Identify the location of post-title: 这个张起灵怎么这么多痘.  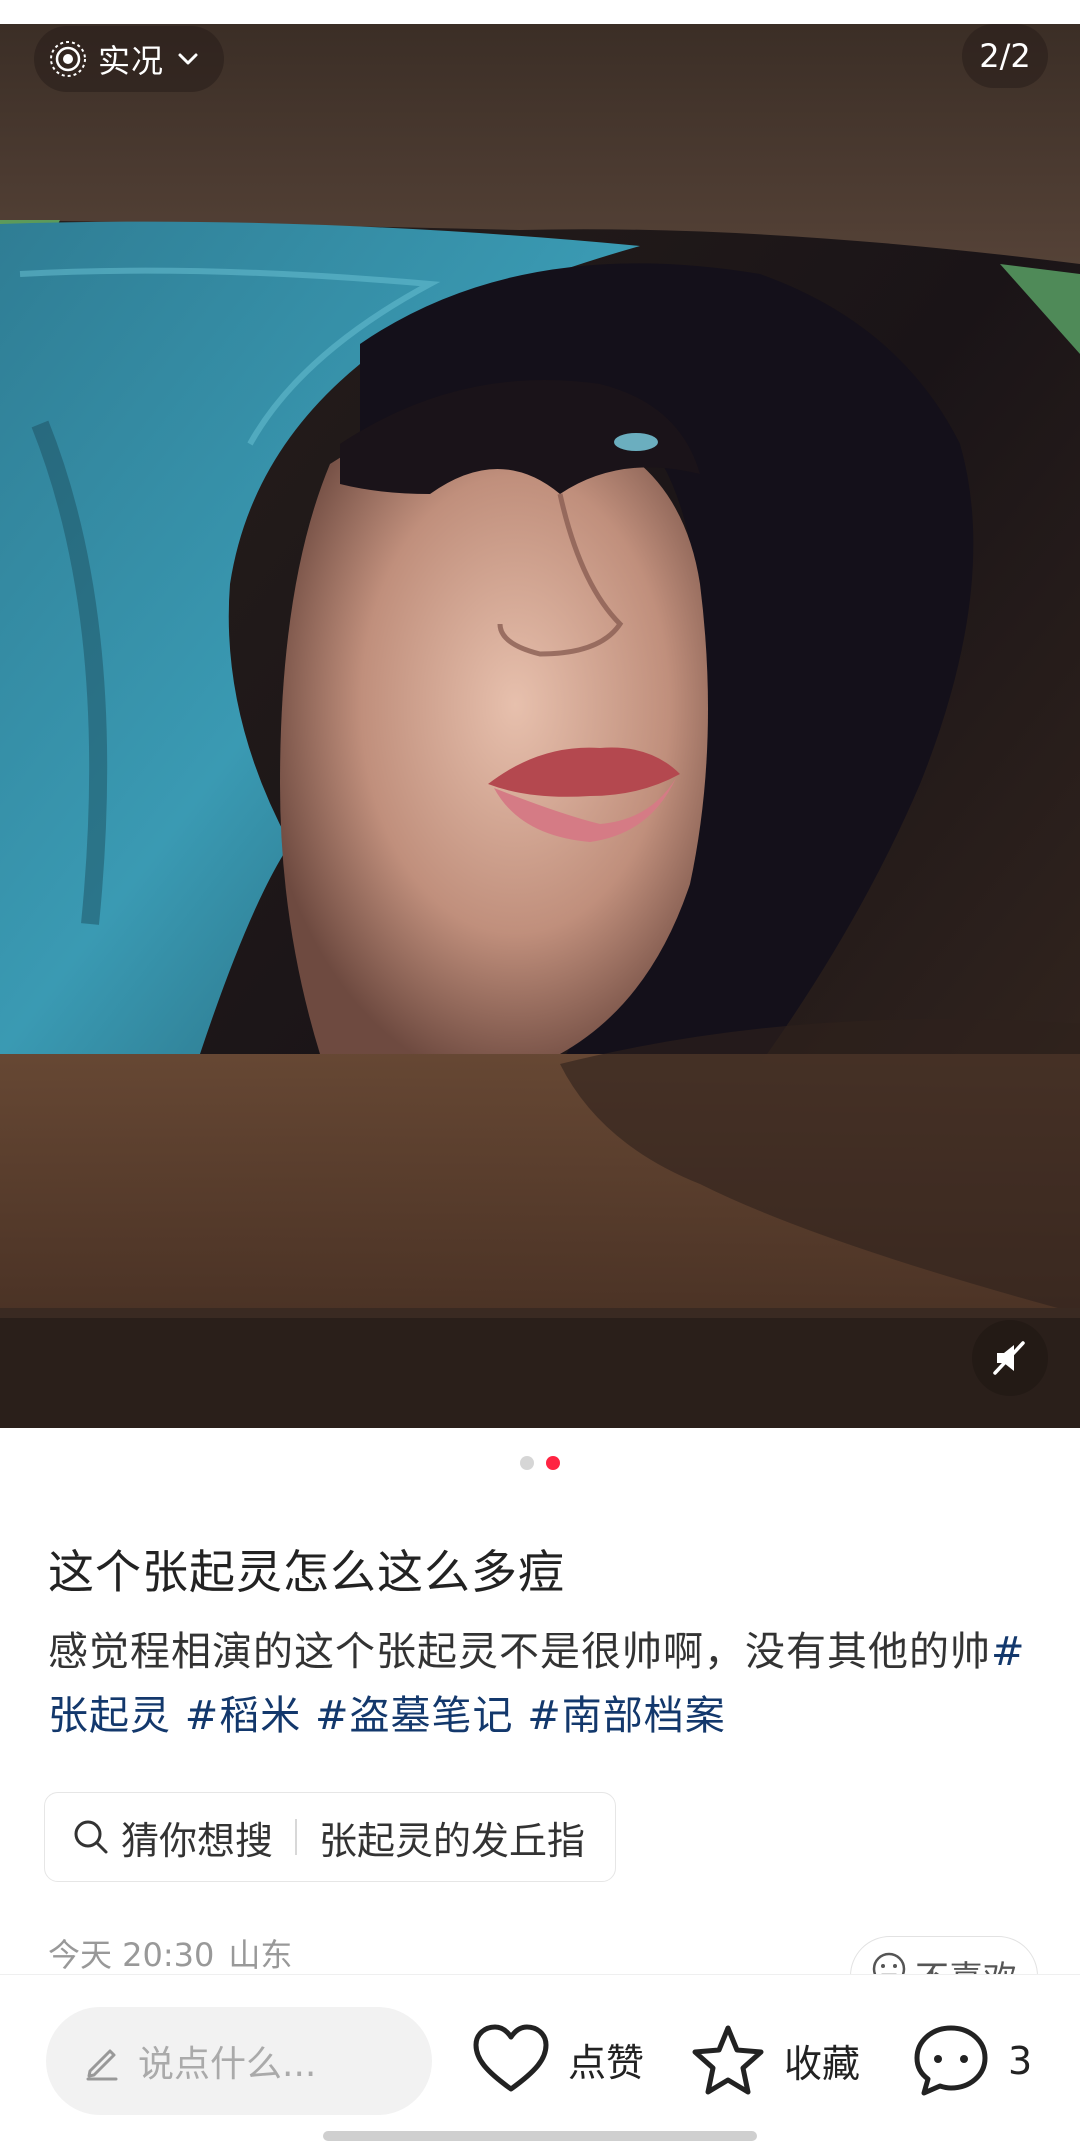
(306, 1572).